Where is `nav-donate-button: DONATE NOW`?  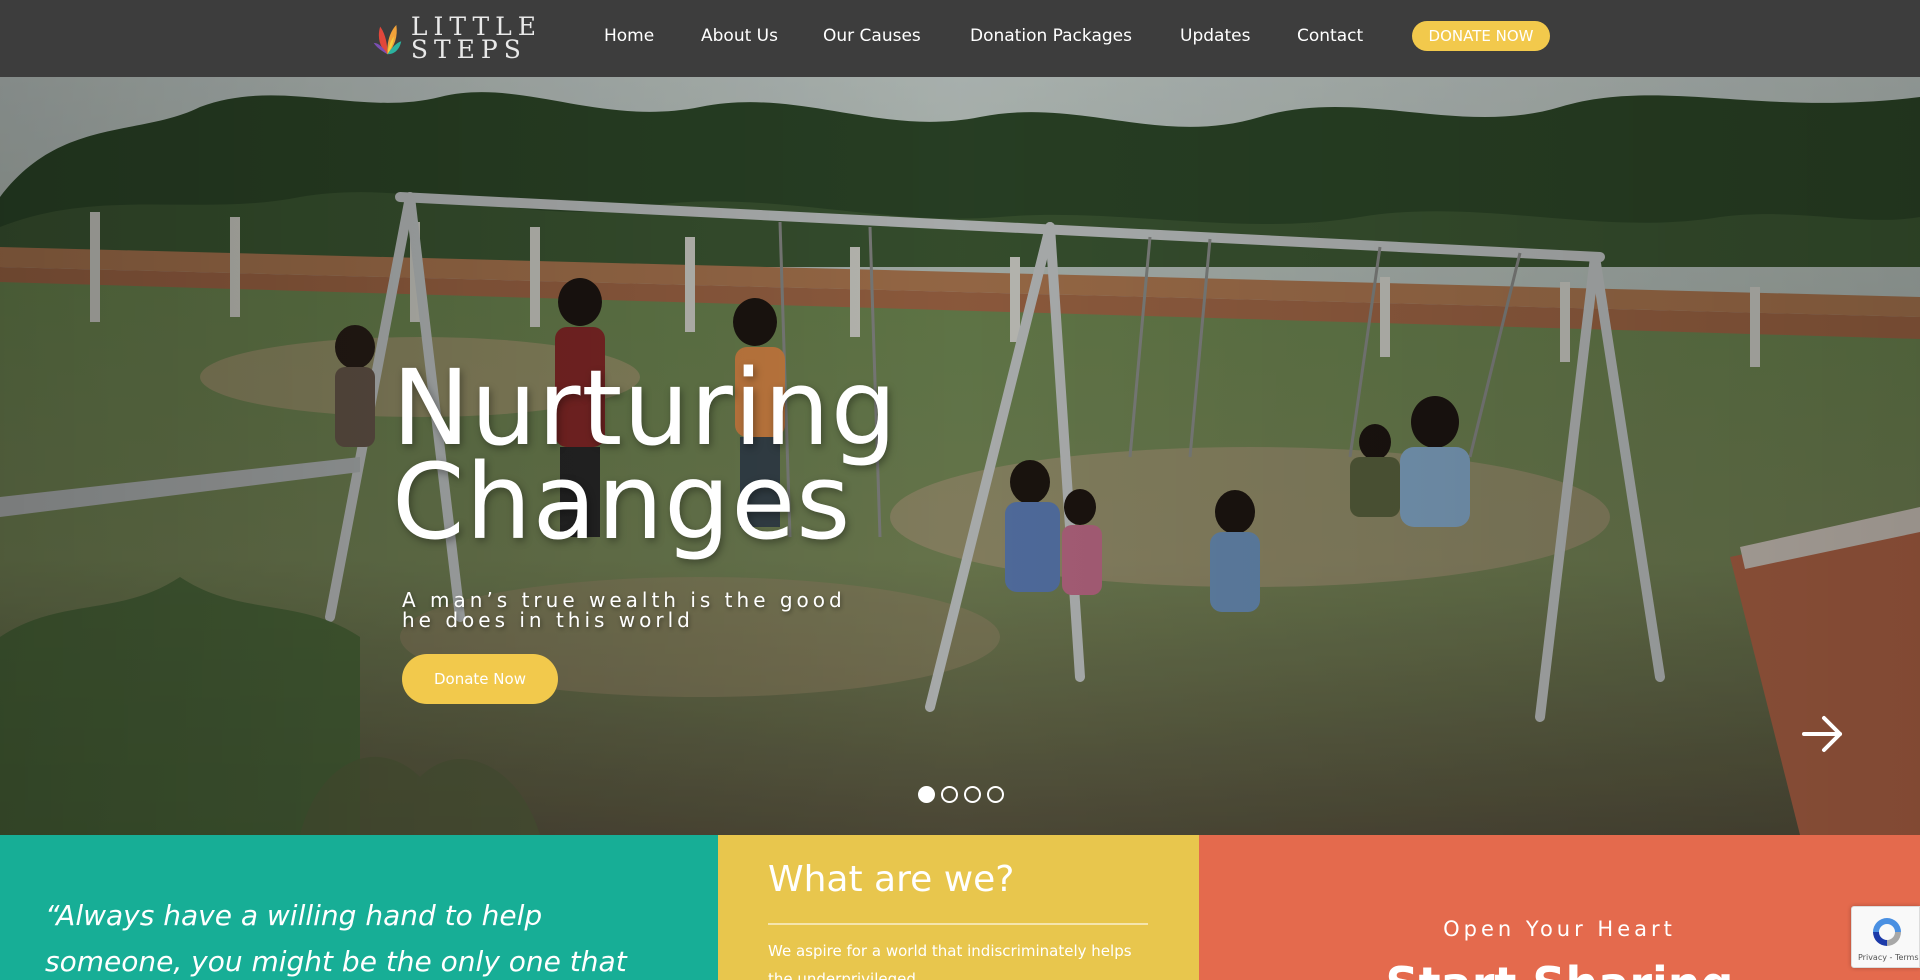 nav-donate-button: DONATE NOW is located at coordinates (1481, 36).